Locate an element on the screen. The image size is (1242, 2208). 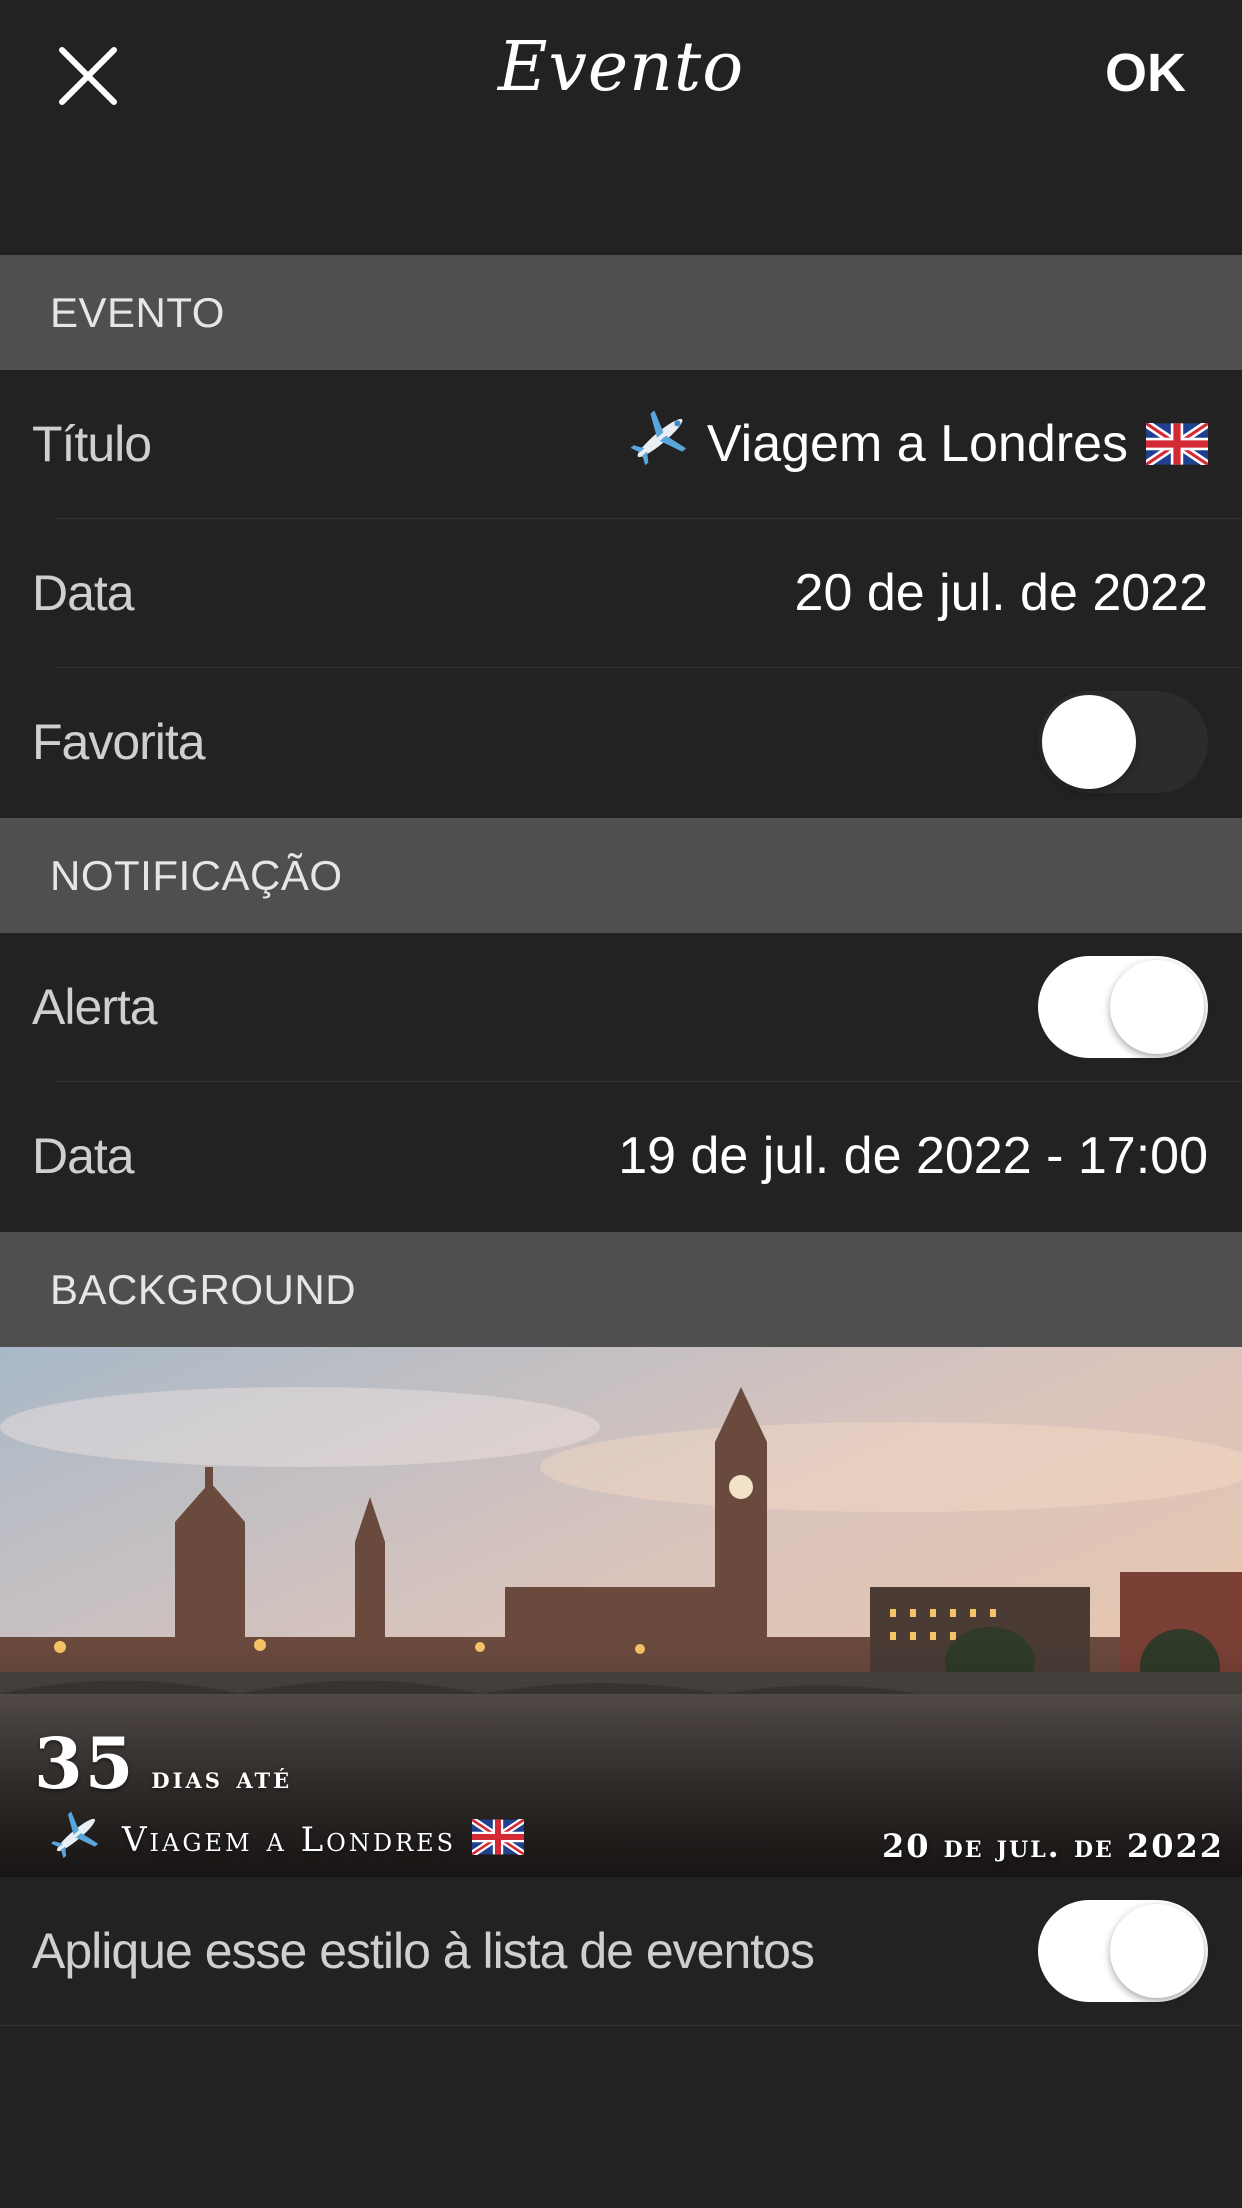
apply-style-label: Aplique esse estilo à lista de eventos is located at coordinates (423, 1951).